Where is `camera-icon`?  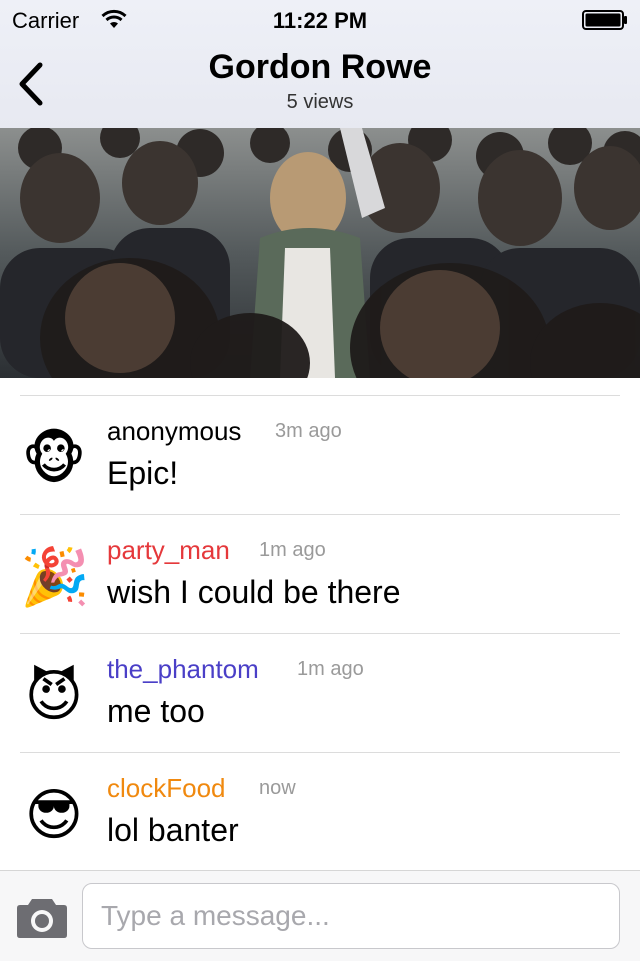
camera-icon is located at coordinates (42, 918).